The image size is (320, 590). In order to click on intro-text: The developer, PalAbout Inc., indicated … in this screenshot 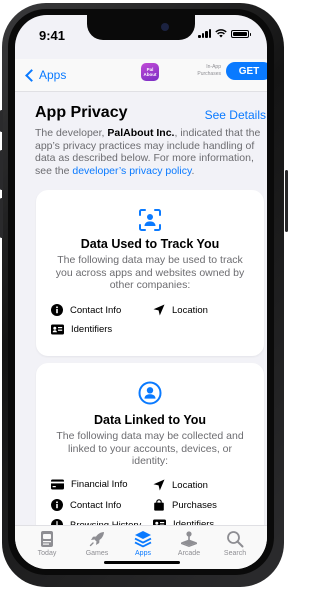, I will do `click(151, 152)`.